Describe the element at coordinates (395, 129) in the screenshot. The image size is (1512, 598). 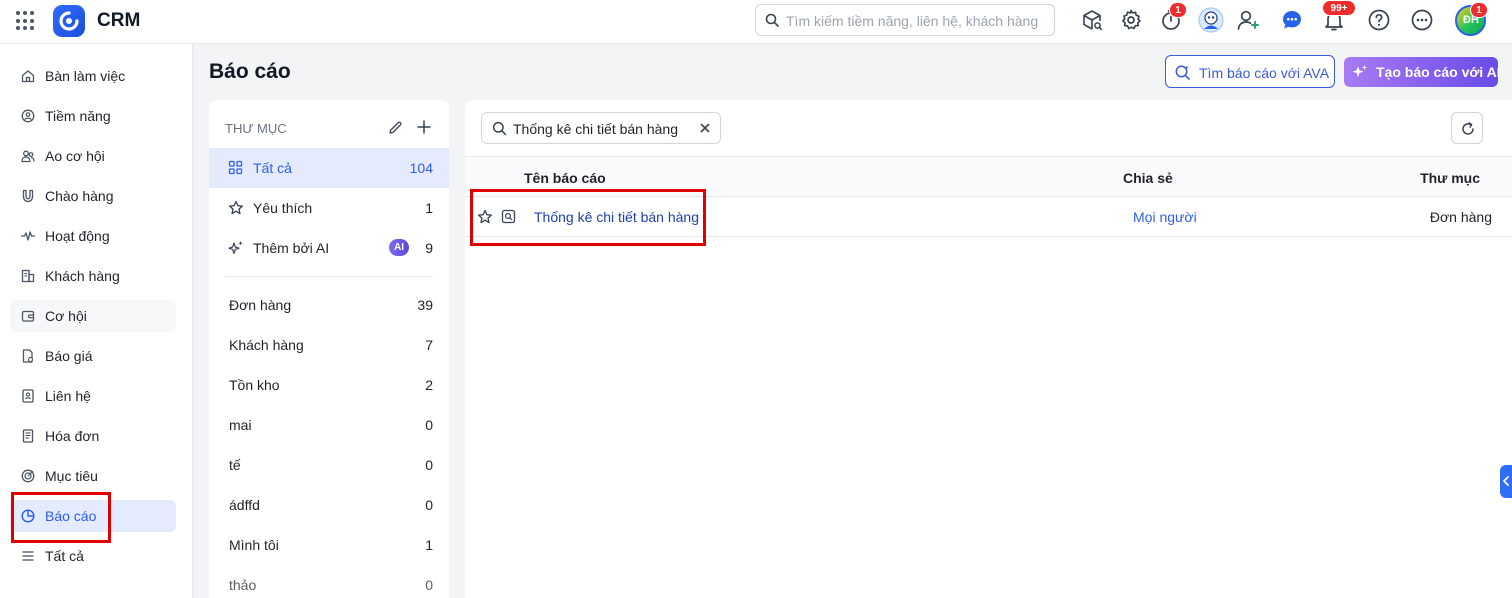
I see `edit-folder-icon` at that location.